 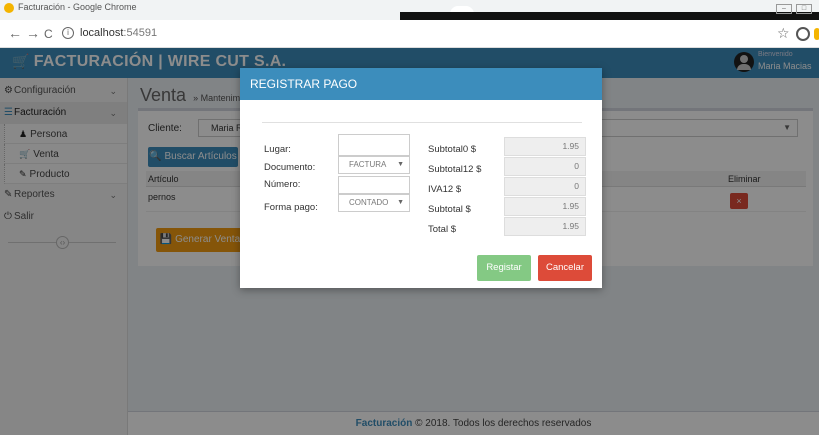 I want to click on extension-icon, so click(x=816, y=34).